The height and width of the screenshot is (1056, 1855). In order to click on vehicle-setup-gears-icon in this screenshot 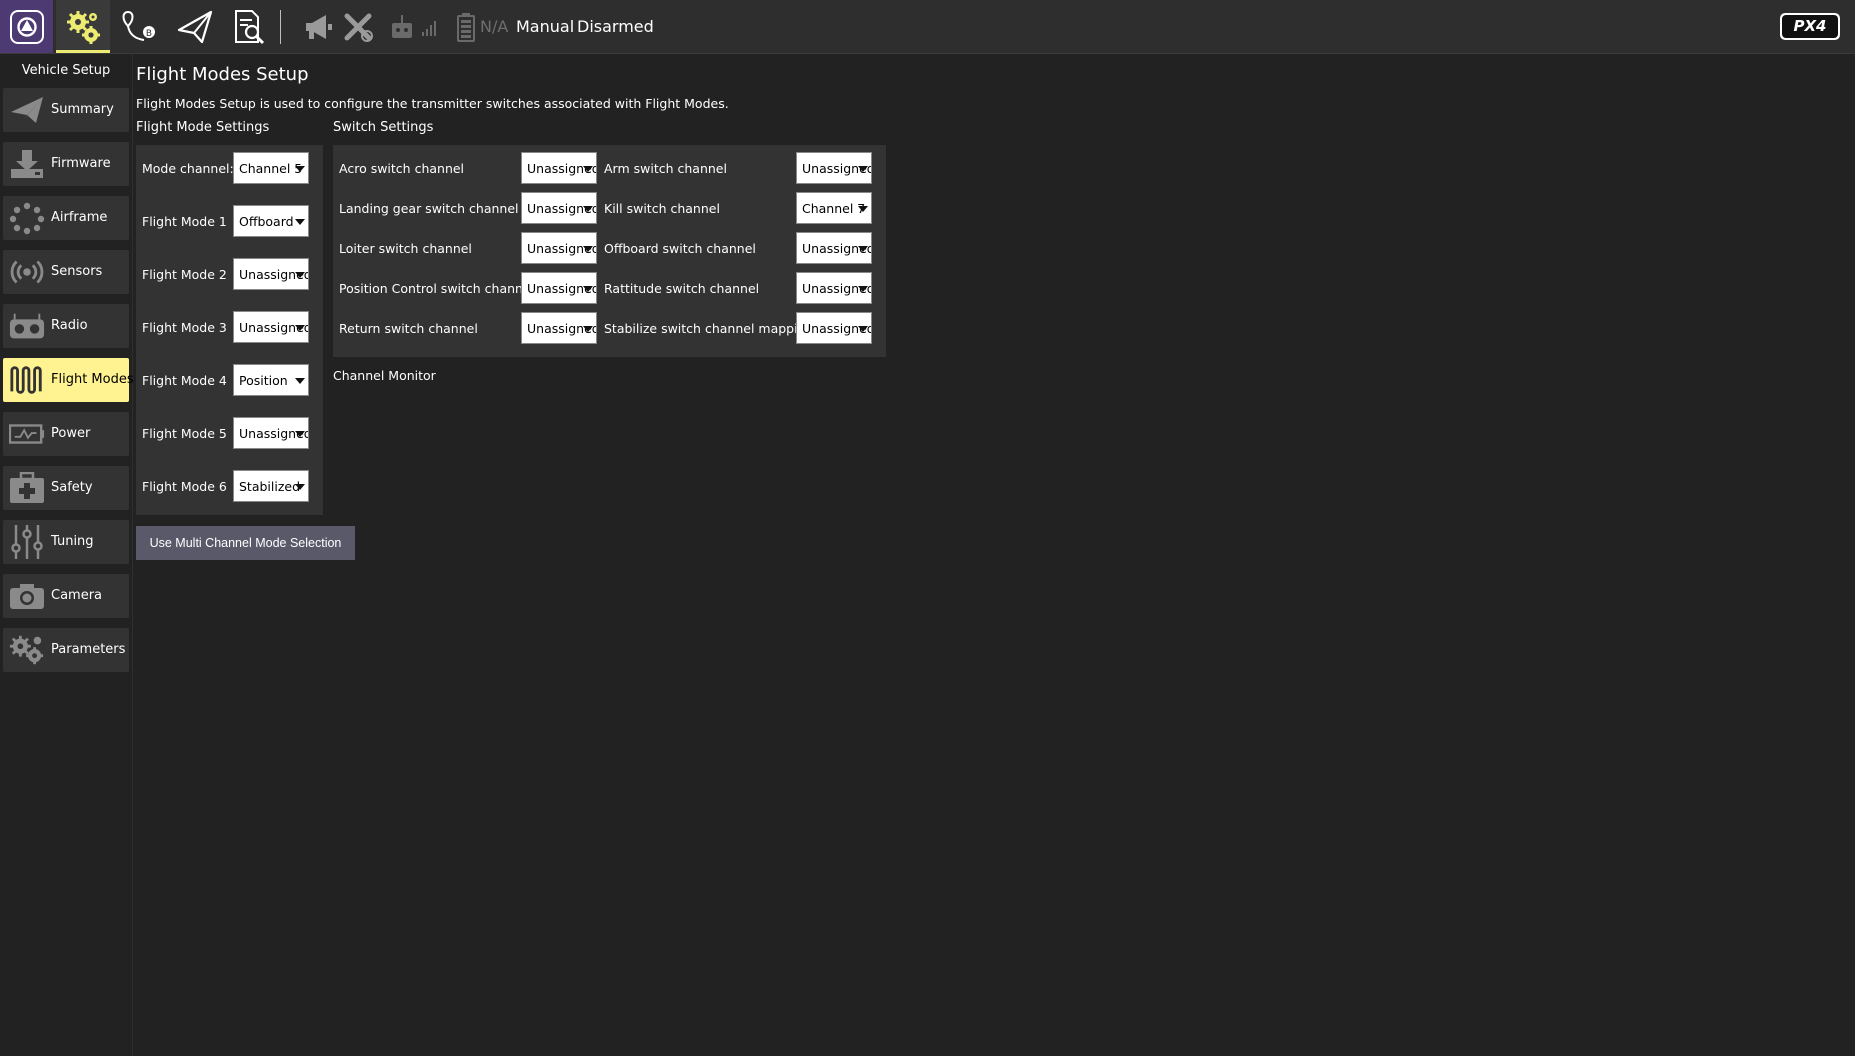, I will do `click(83, 26)`.